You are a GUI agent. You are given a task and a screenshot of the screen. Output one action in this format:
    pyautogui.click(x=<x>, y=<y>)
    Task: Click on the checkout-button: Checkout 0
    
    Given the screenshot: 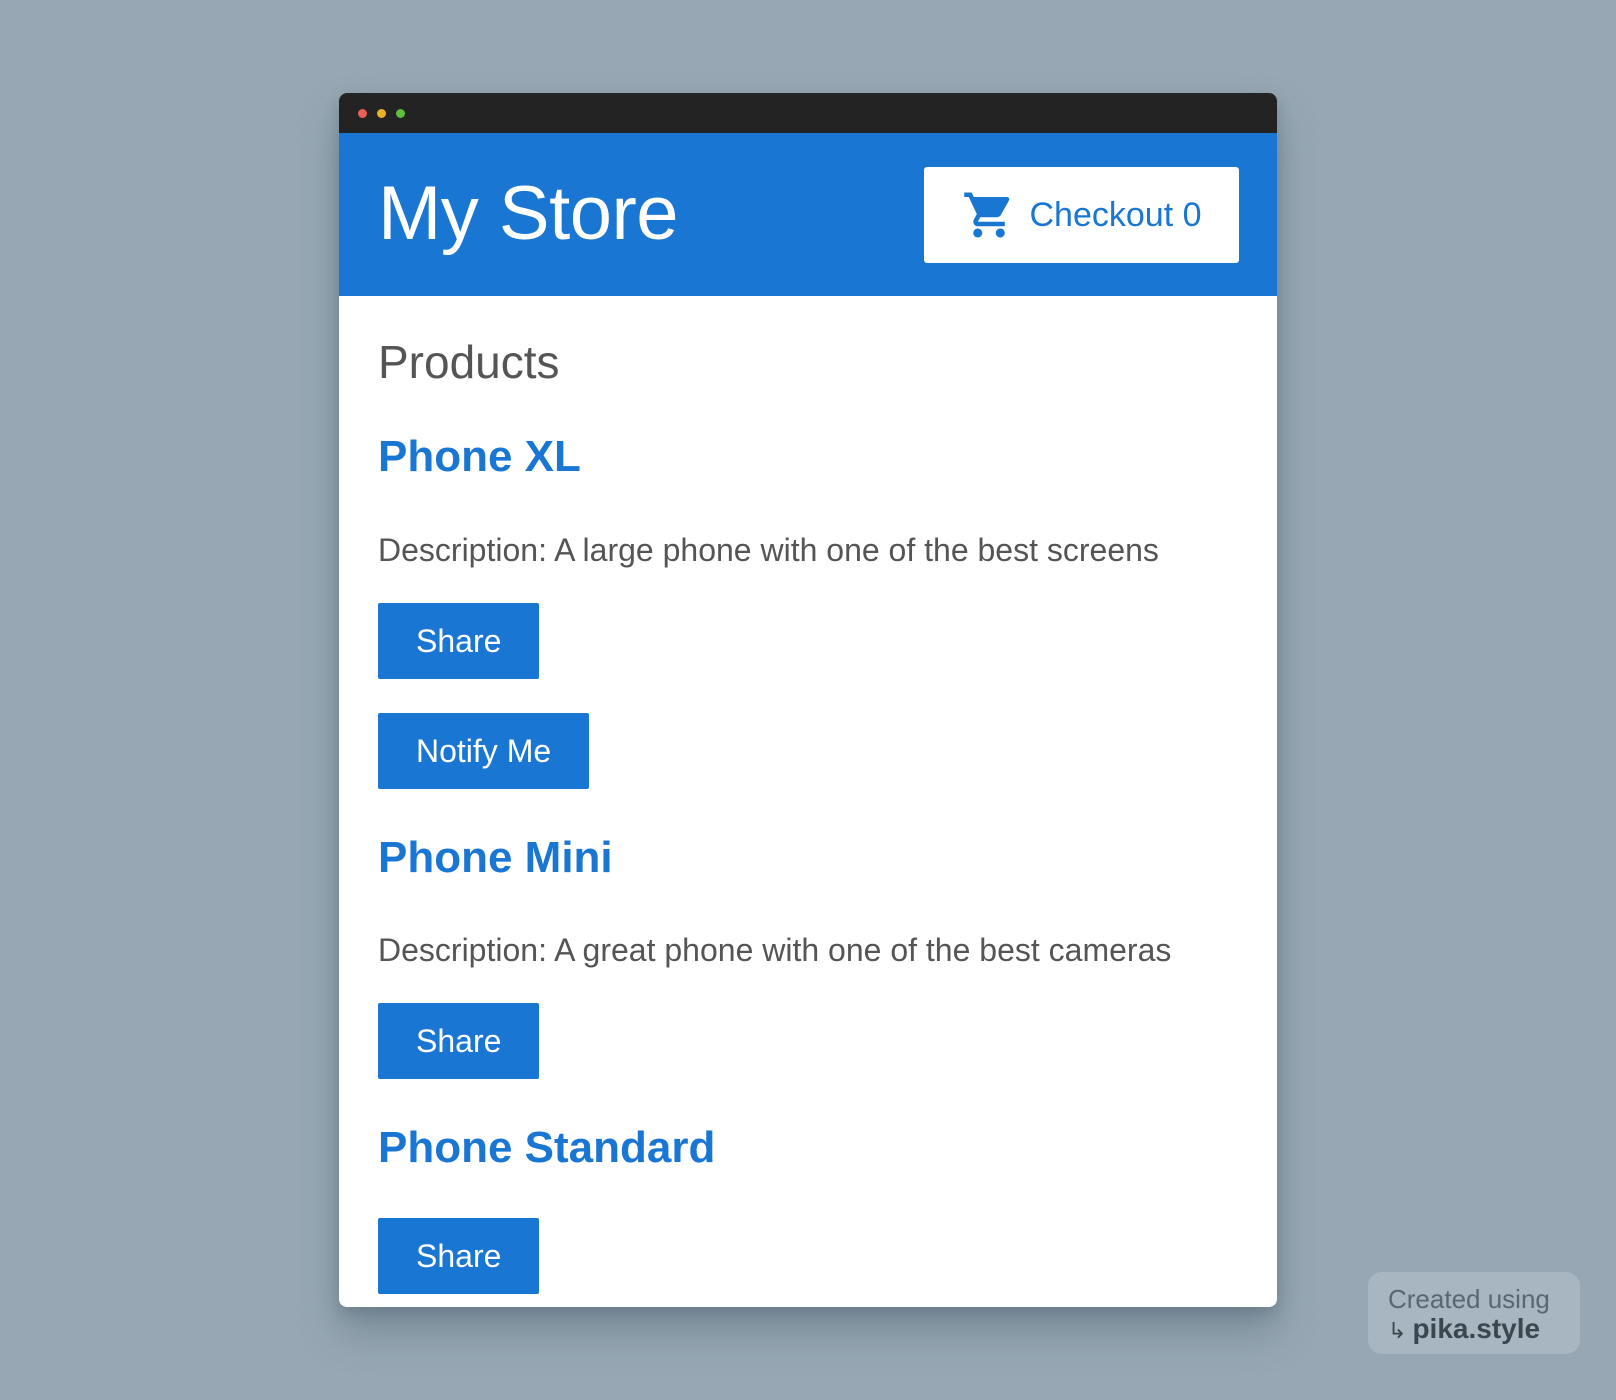 What is the action you would take?
    pyautogui.click(x=1081, y=215)
    